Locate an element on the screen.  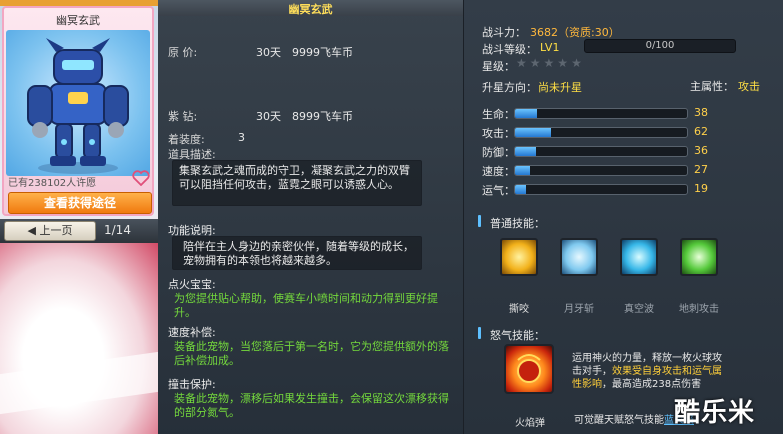
heart-icon is located at coordinates (141, 178).